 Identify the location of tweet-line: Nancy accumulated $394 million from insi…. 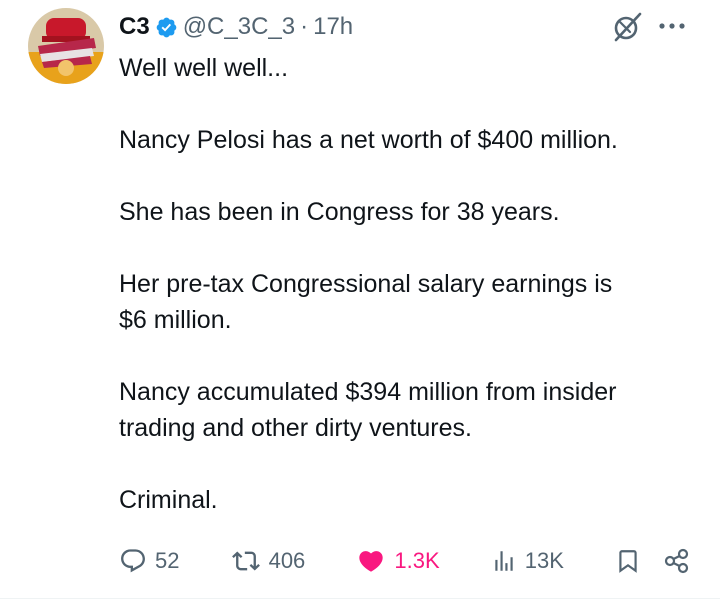
(368, 392).